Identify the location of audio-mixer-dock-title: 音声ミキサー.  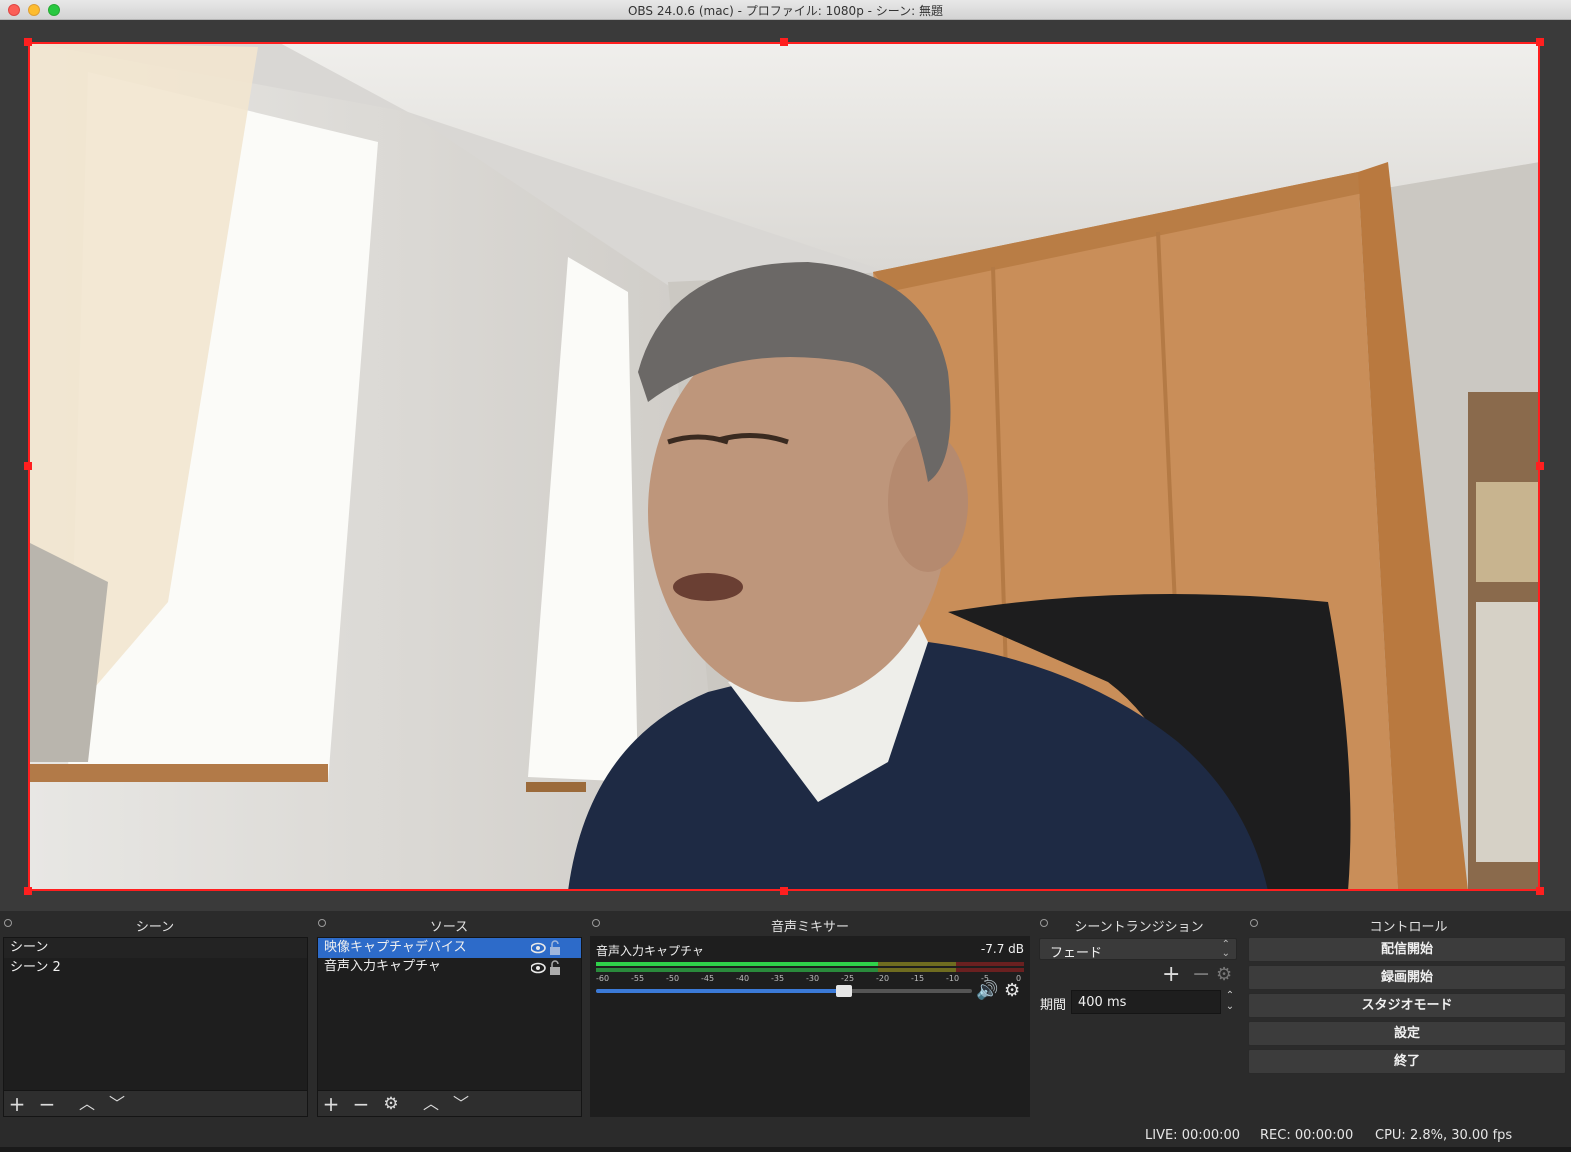
(809, 927).